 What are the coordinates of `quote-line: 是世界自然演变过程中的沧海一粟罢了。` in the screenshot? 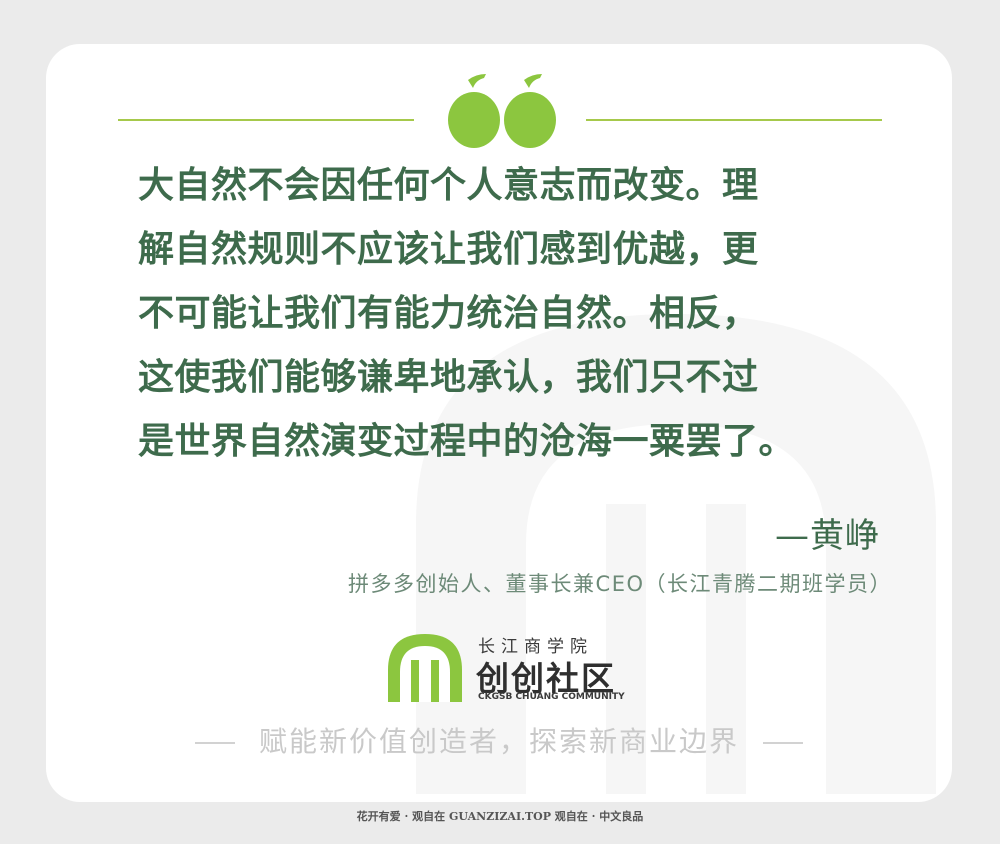 It's located at (467, 441).